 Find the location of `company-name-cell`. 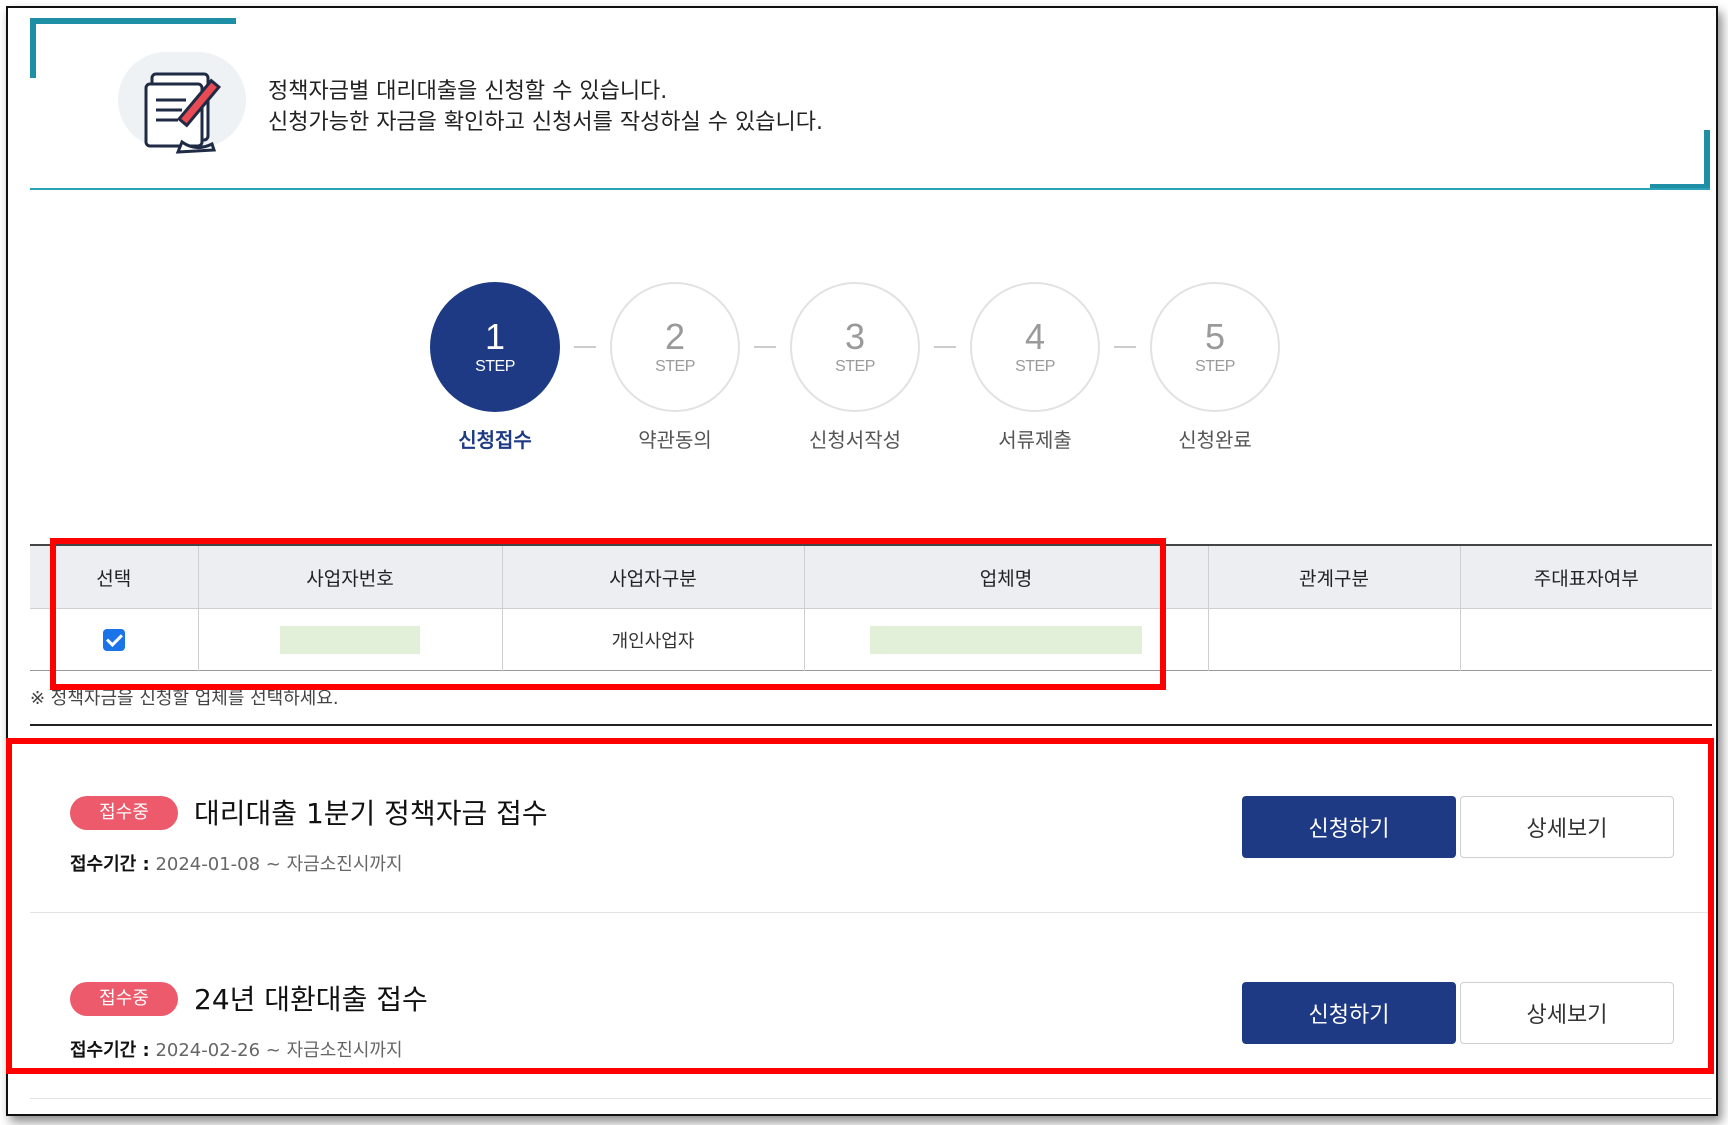

company-name-cell is located at coordinates (1005, 639).